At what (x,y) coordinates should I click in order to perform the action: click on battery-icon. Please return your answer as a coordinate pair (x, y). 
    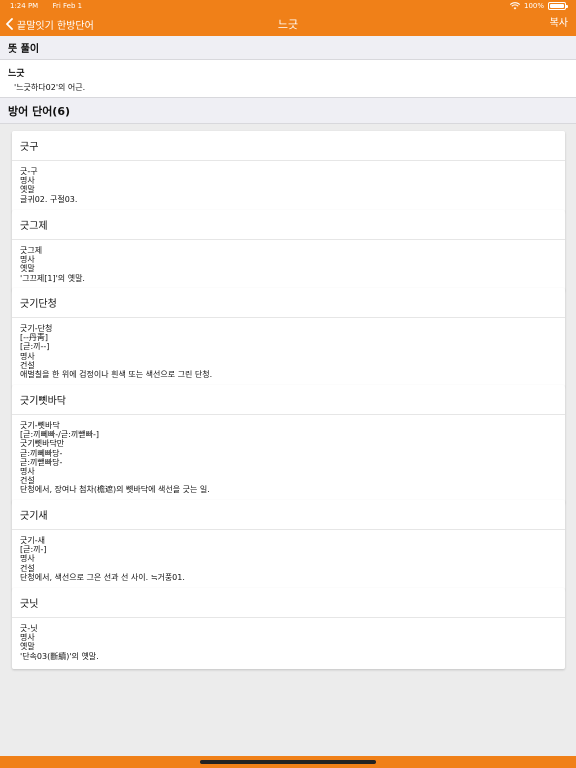
    Looking at the image, I should click on (558, 6).